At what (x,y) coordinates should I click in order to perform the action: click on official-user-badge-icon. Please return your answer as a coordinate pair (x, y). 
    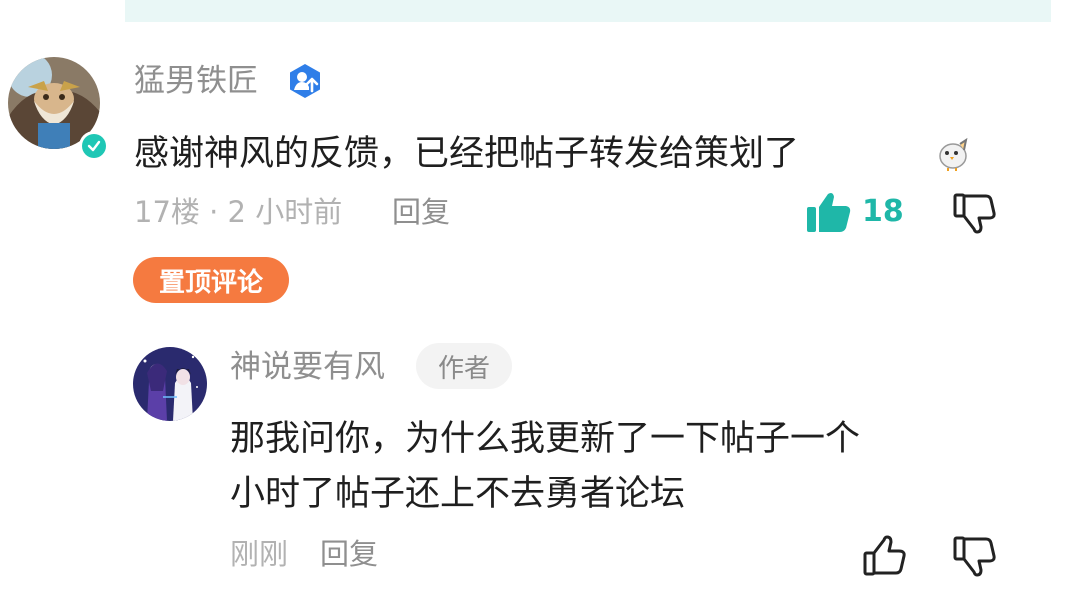
    Looking at the image, I should click on (305, 81).